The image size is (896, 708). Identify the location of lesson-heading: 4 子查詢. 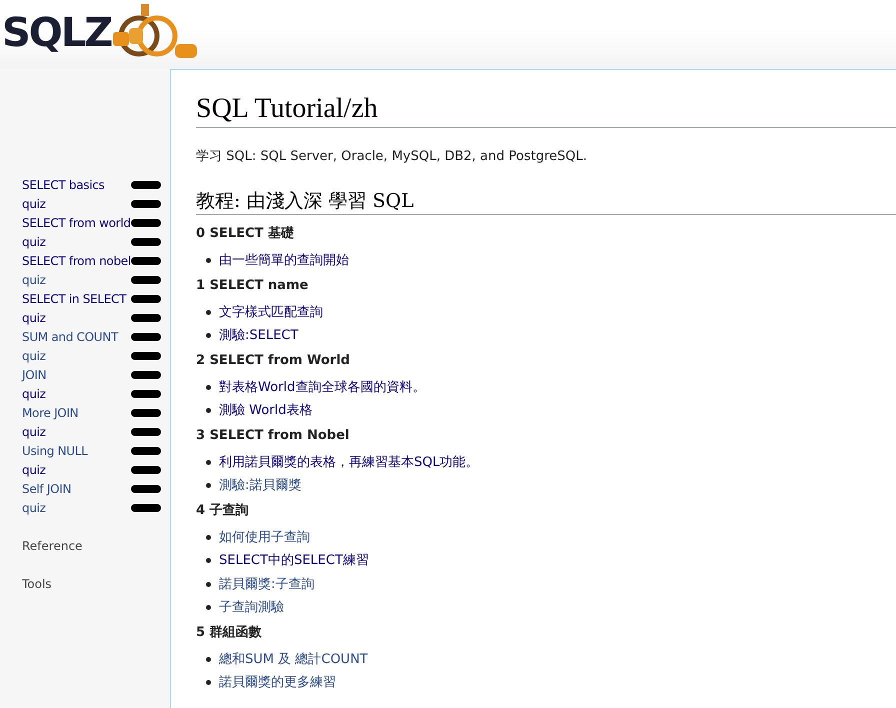
(223, 511).